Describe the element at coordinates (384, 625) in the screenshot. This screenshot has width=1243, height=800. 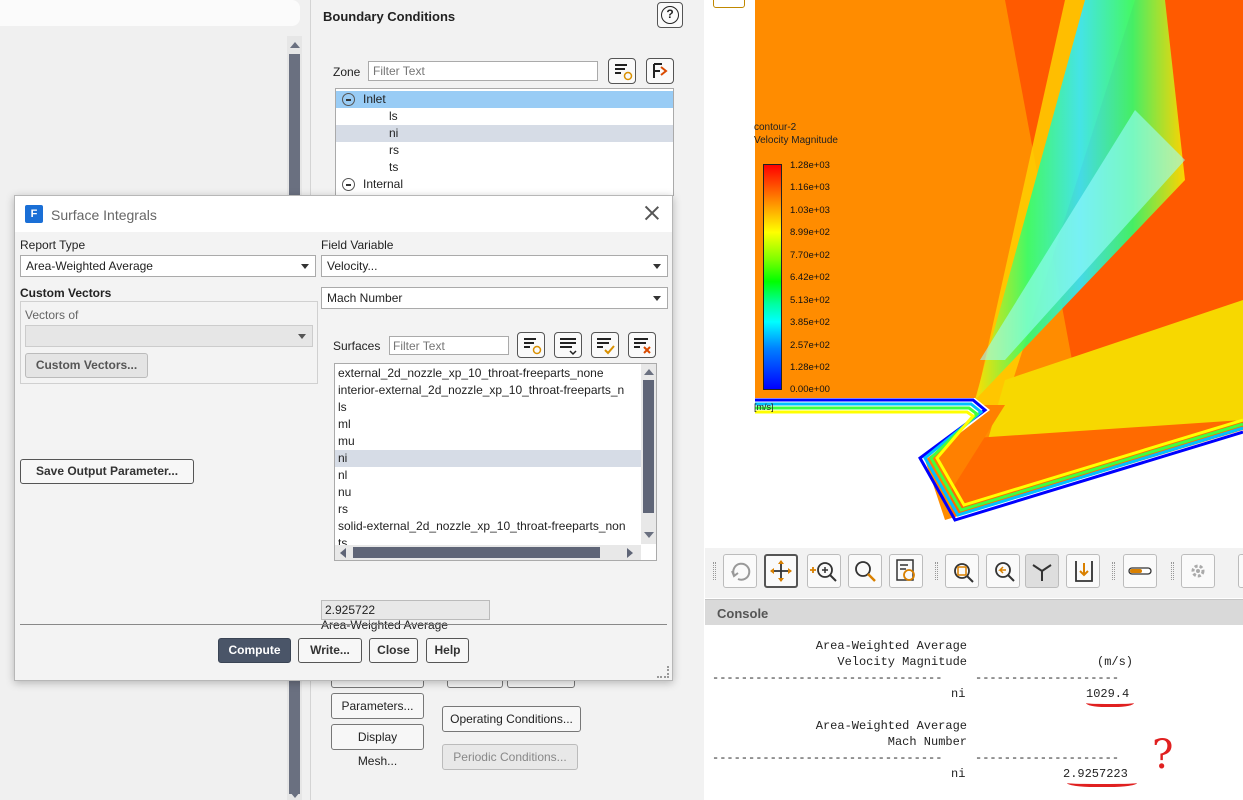
I see `result-label: Area-Weighted Average` at that location.